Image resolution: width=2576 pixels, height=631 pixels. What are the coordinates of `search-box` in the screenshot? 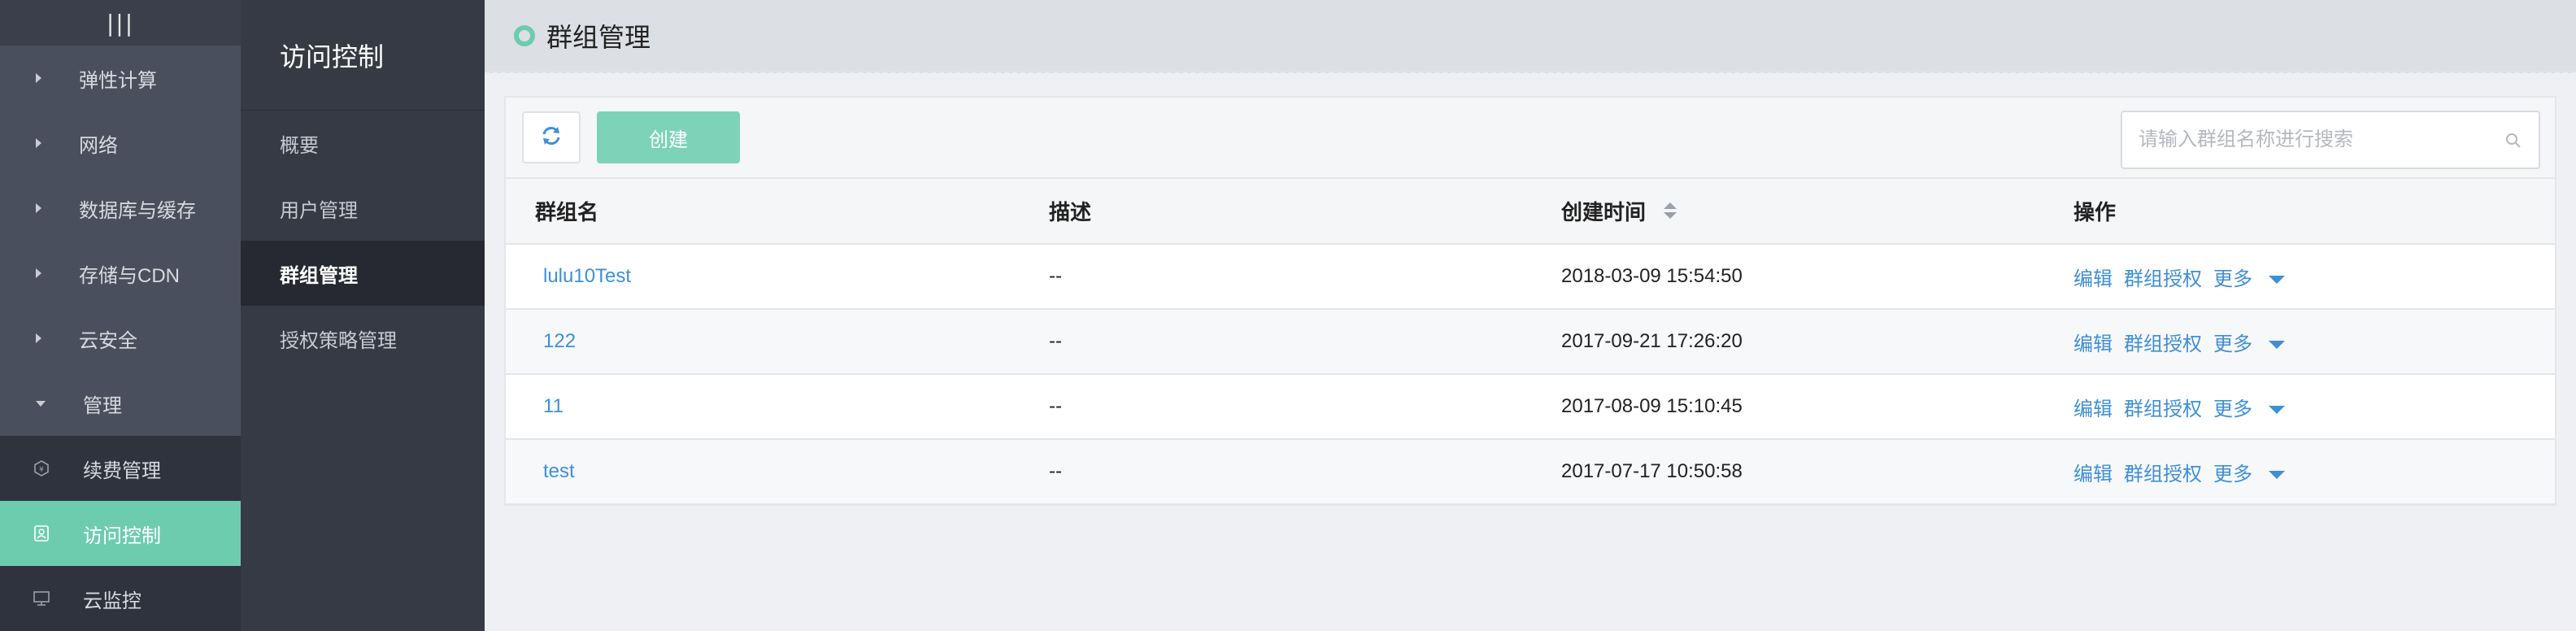 It's located at (2330, 140).